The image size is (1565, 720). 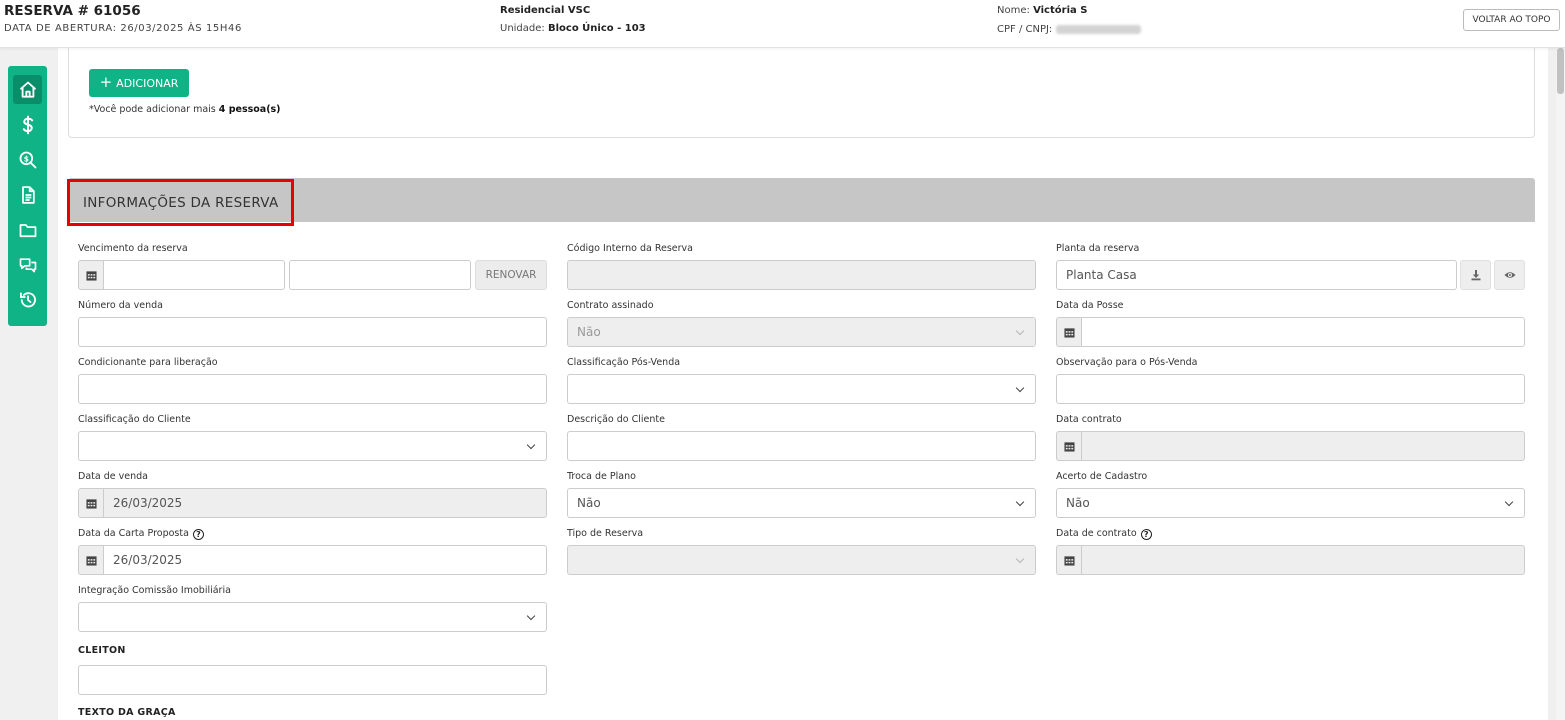 What do you see at coordinates (1290, 503) in the screenshot?
I see `acerto-cadastro-select: Não` at bounding box center [1290, 503].